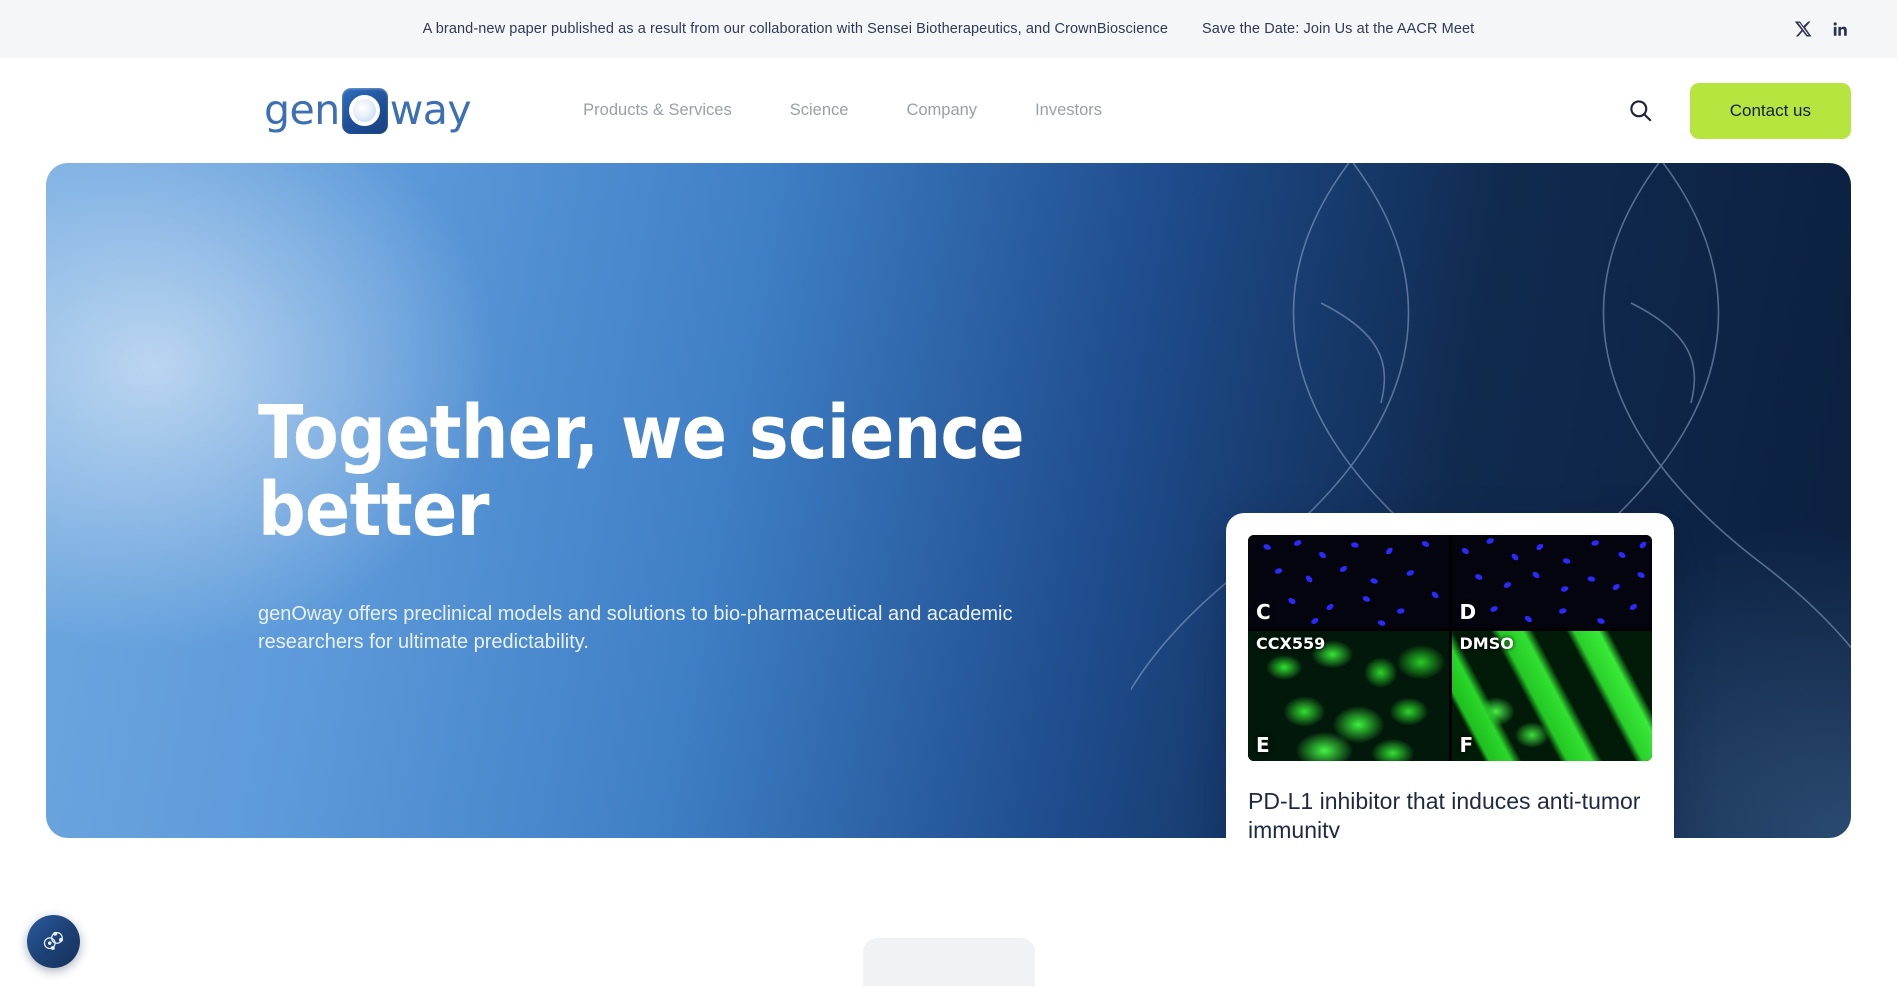  I want to click on social-links, so click(1822, 29).